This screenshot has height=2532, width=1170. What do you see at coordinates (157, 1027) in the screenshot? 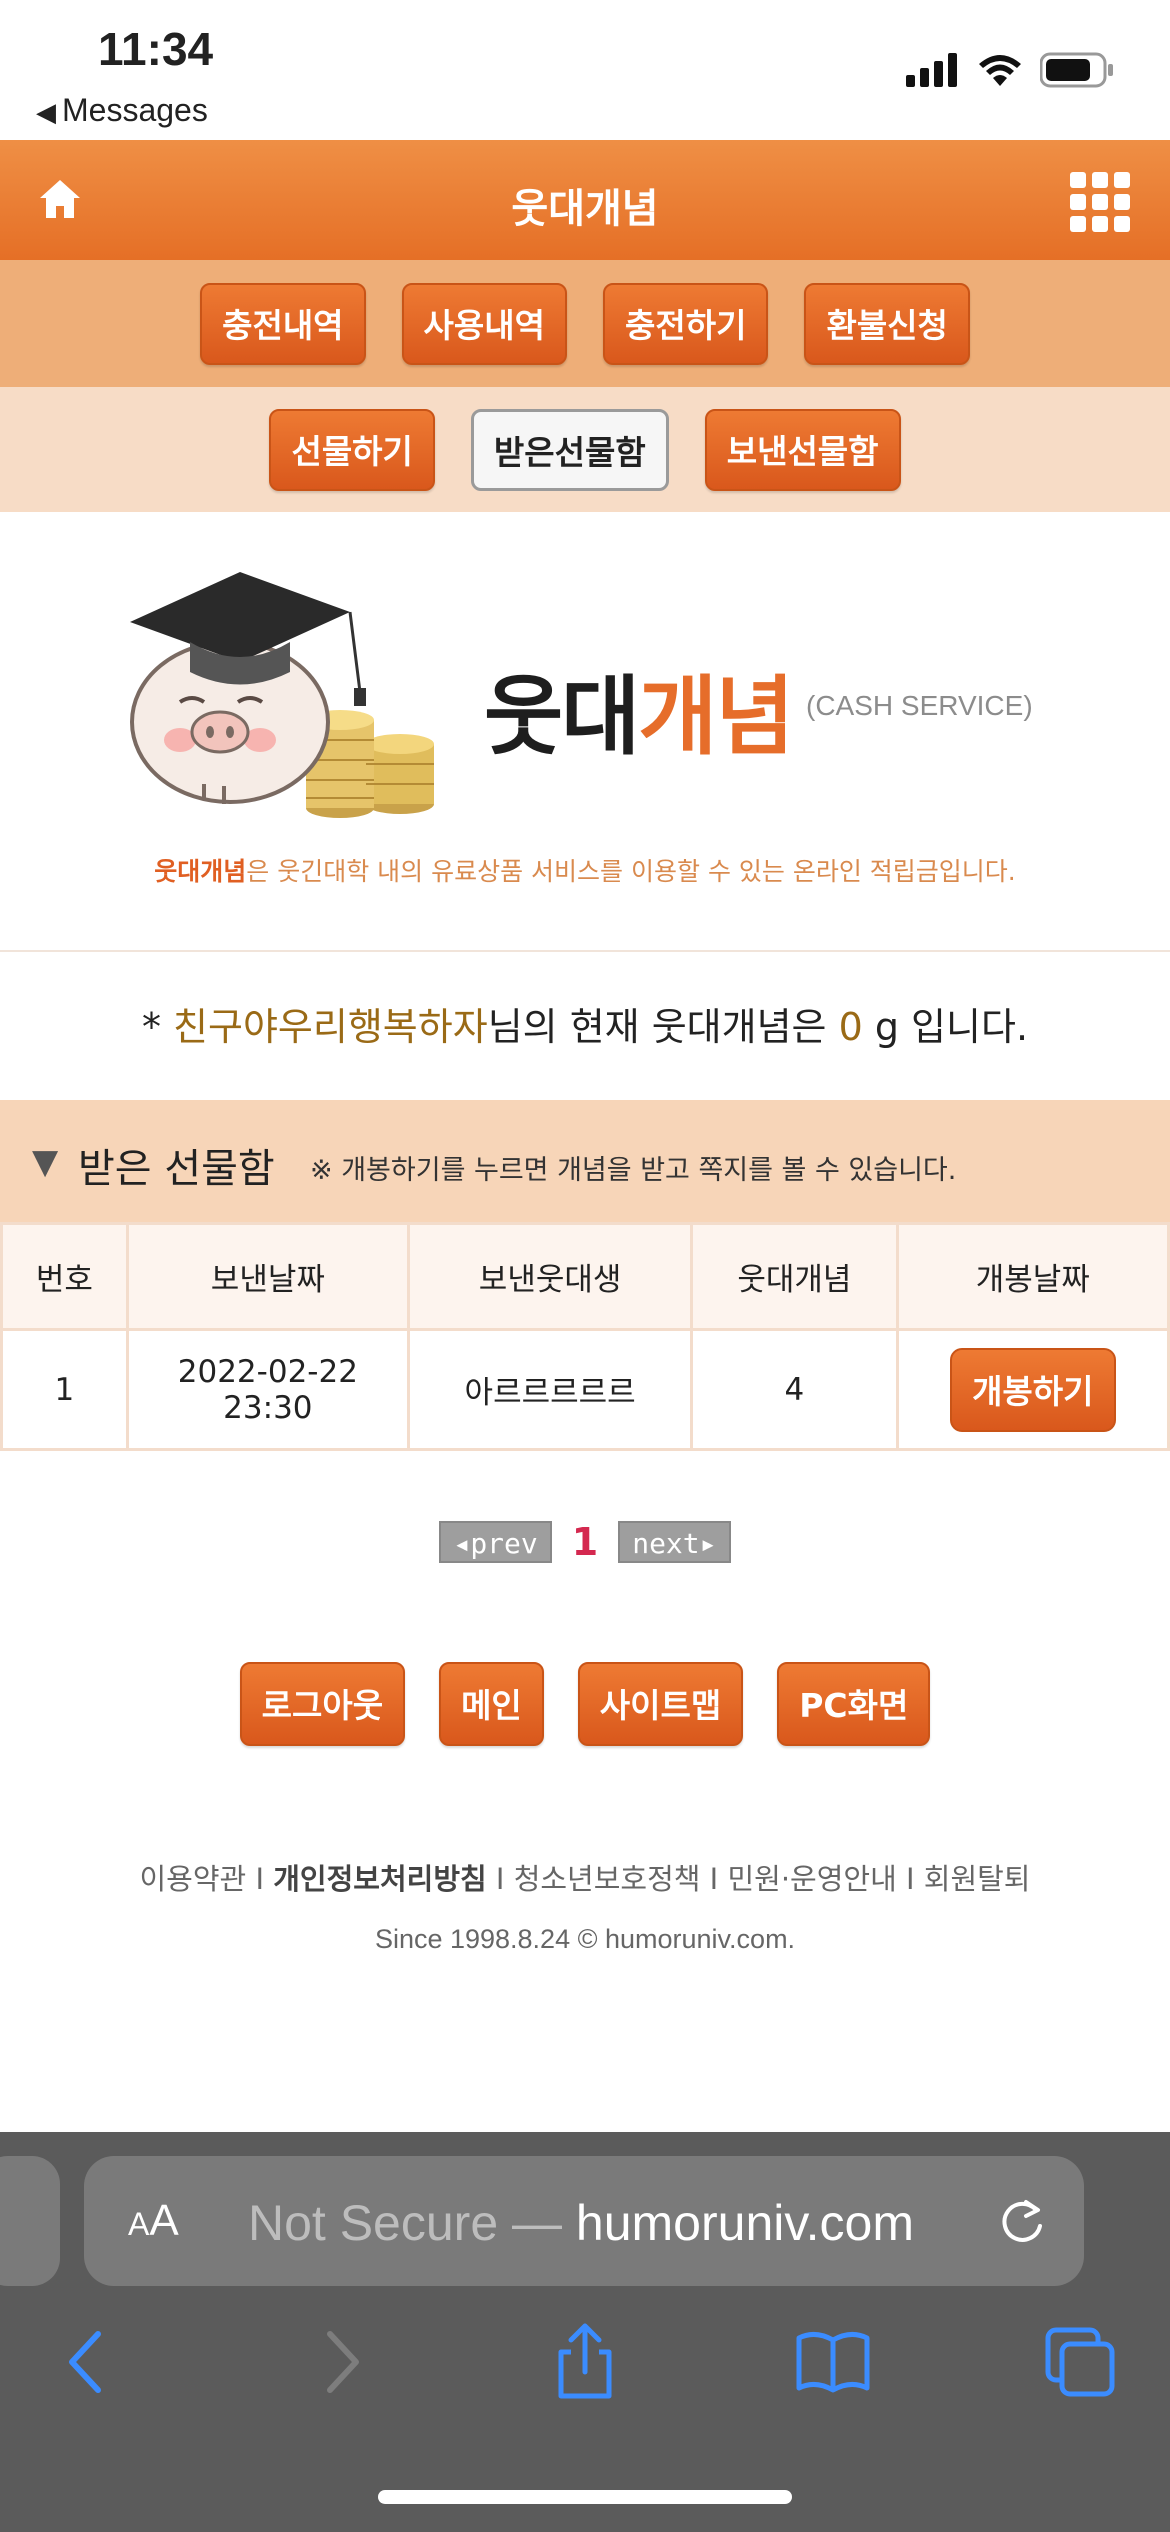
I see `balance-prefix: *` at bounding box center [157, 1027].